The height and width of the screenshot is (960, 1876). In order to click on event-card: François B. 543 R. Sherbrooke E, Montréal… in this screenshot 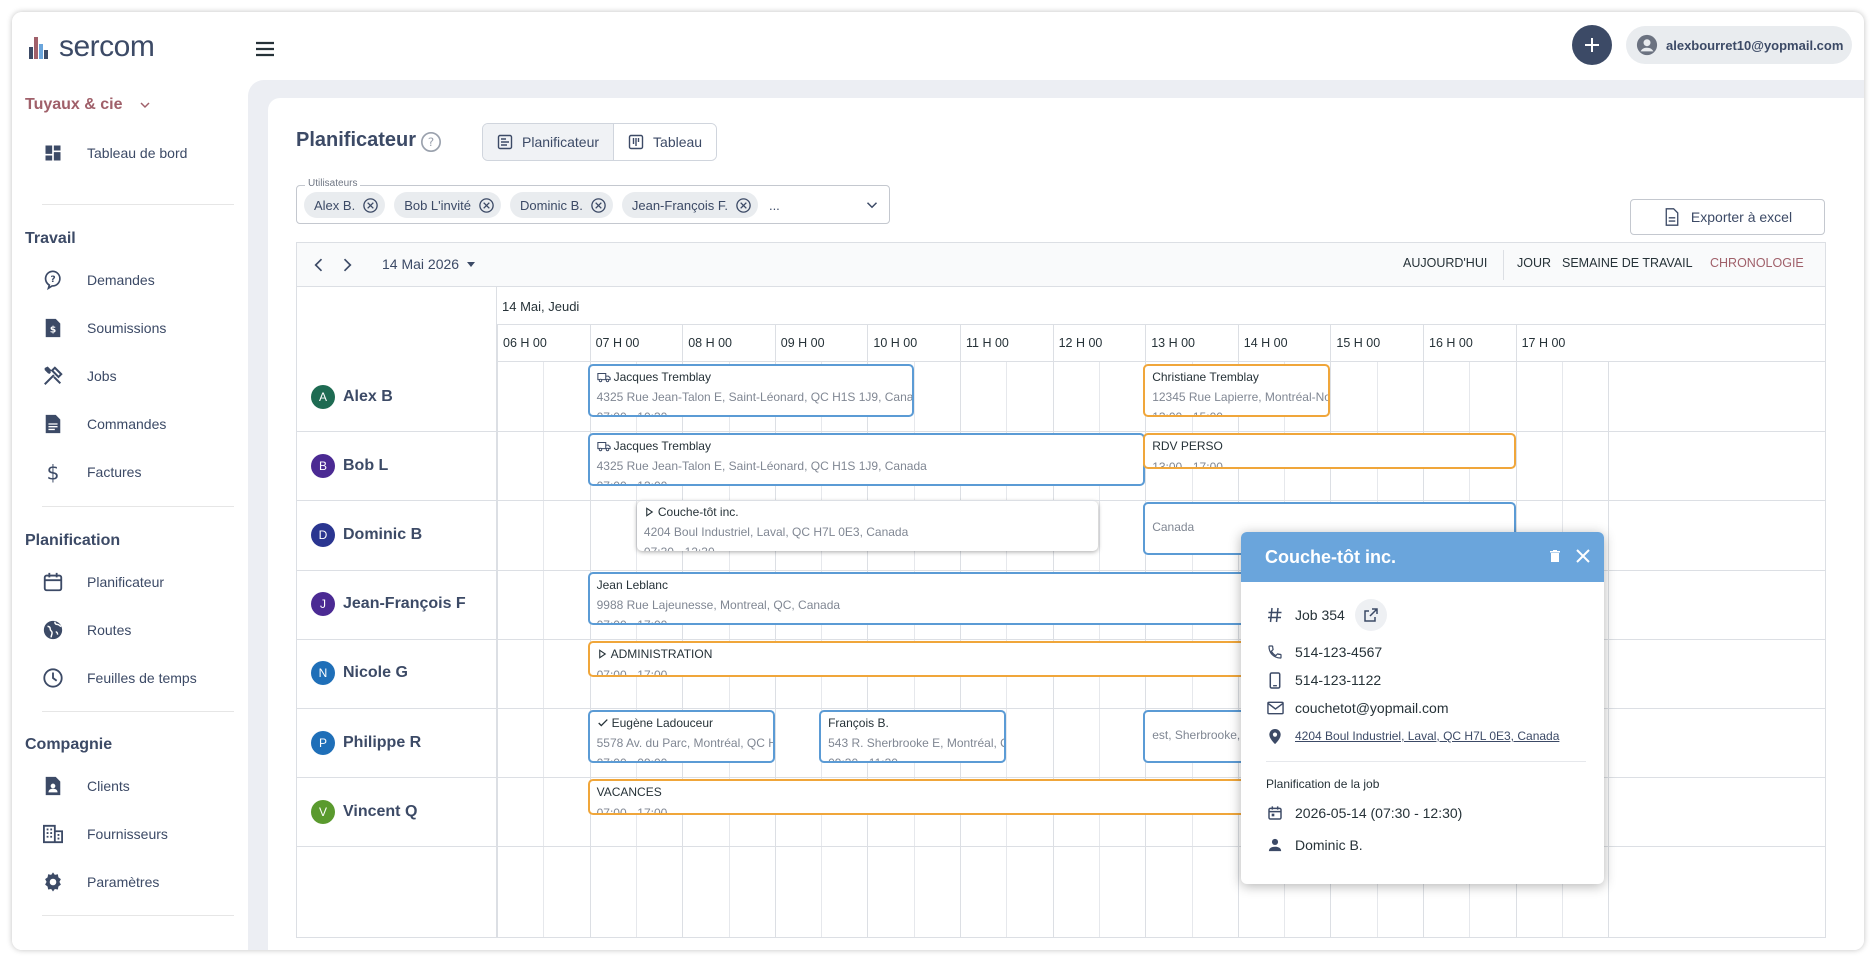, I will do `click(913, 736)`.